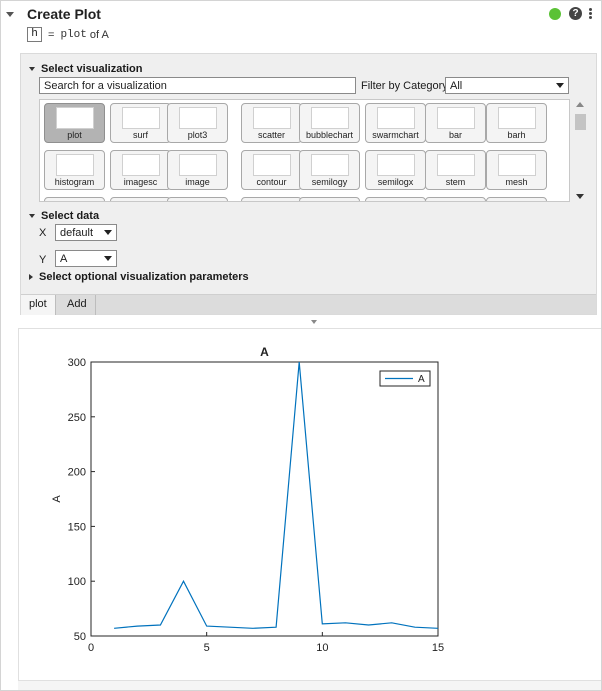 The height and width of the screenshot is (691, 602). What do you see at coordinates (140, 135) in the screenshot?
I see `tile-label: surf` at bounding box center [140, 135].